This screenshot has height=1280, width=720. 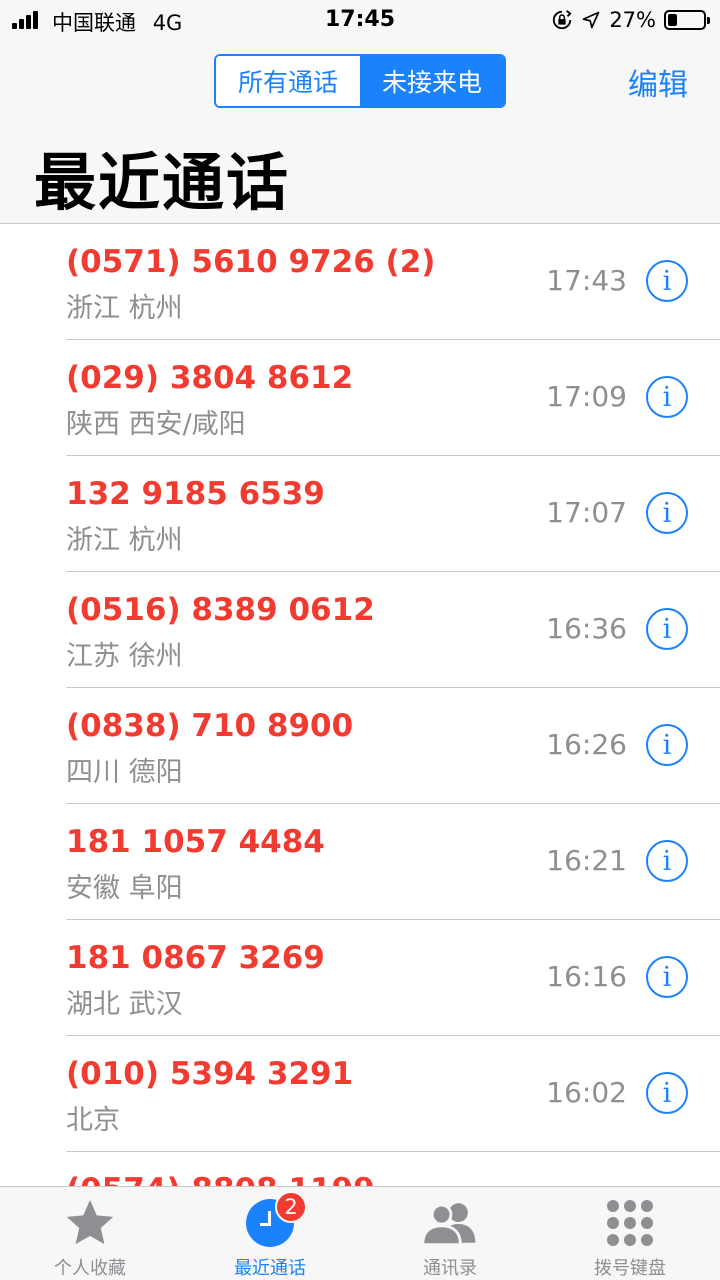 I want to click on contacts-icon, so click(x=450, y=1222).